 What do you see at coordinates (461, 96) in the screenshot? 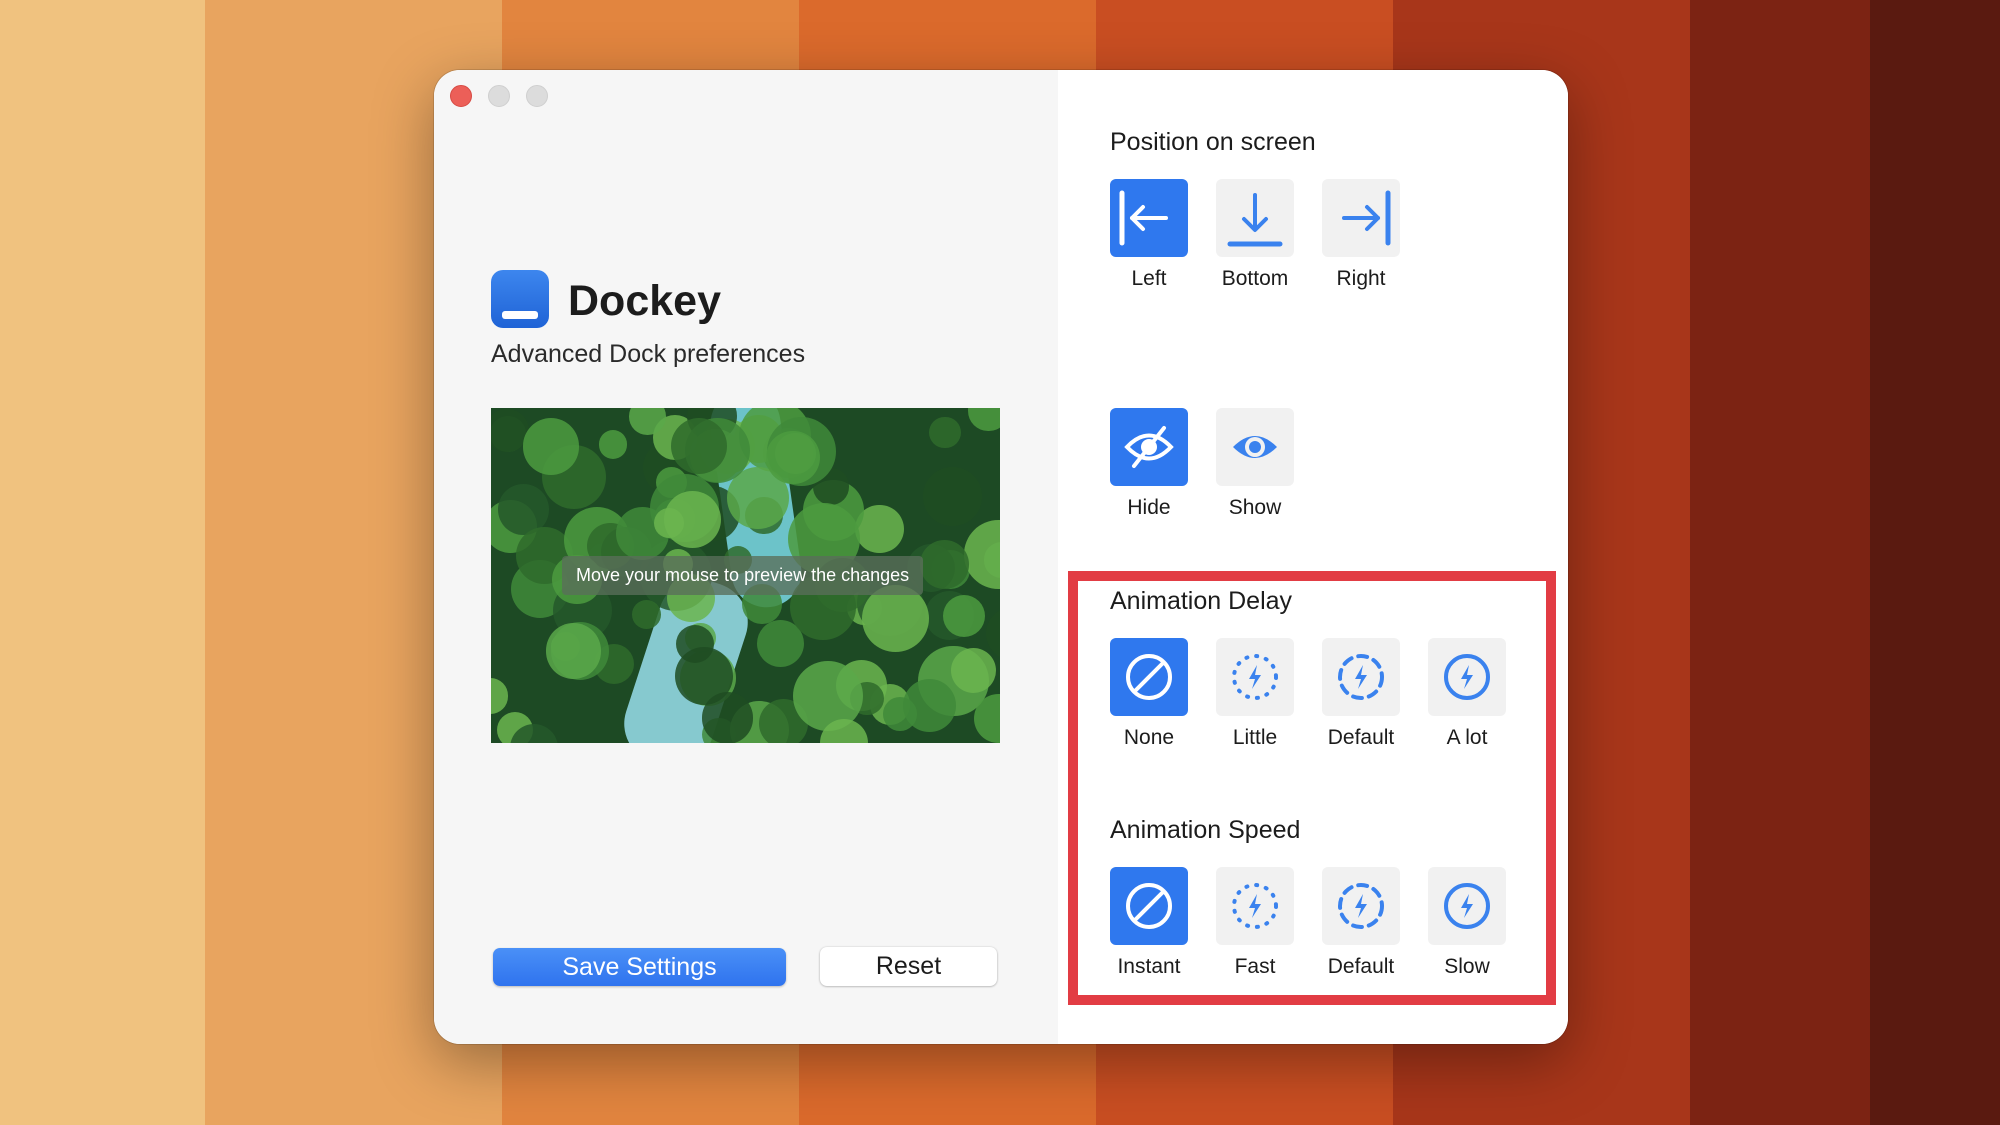
I see `close-window-button` at bounding box center [461, 96].